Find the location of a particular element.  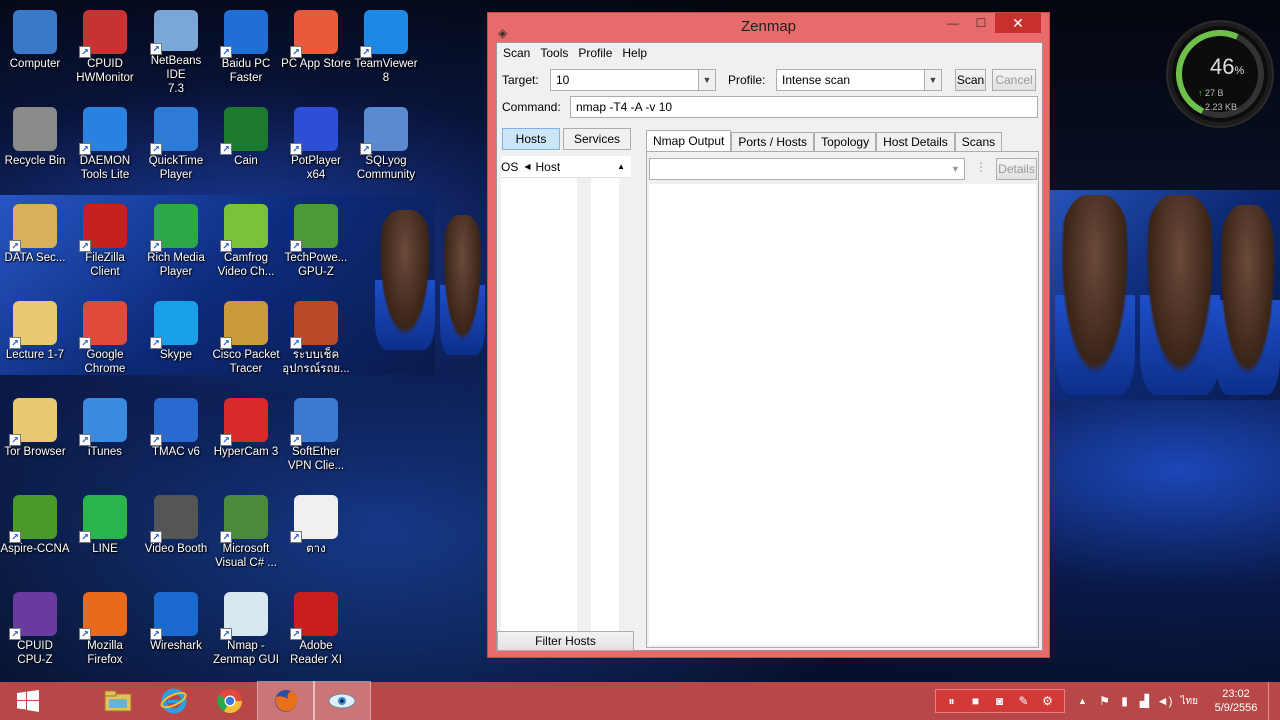

desktop-icon: ↗ TeamViewer 8 is located at coordinates (386, 50).